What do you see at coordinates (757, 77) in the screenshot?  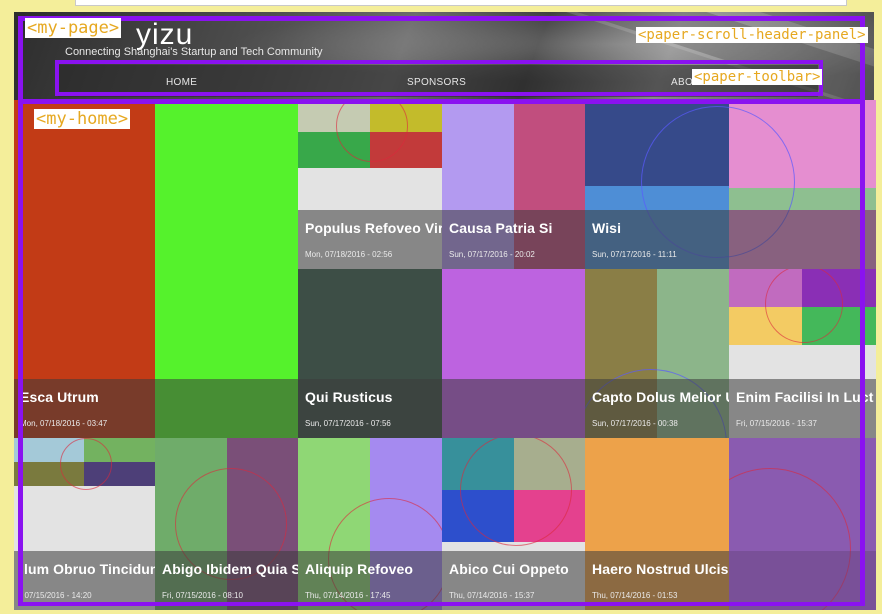 I see `annotation-label-toolbar: <paper-toolbar>` at bounding box center [757, 77].